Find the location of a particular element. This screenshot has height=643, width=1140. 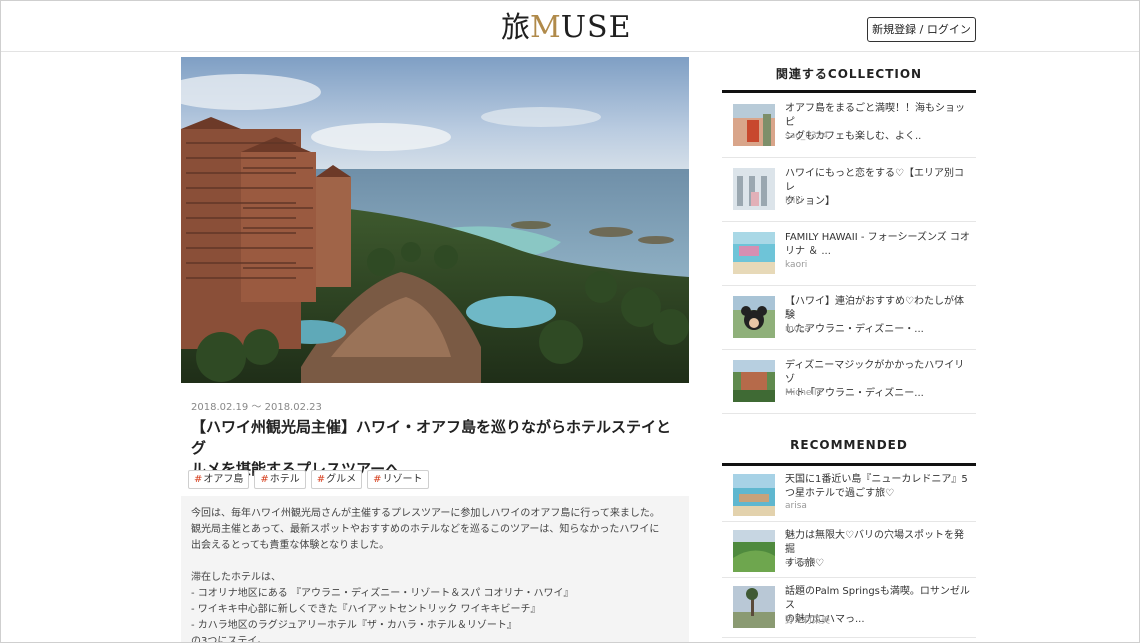

item-title-line: 天国に1番近い島『ニューカレドニア』5 is located at coordinates (876, 479).